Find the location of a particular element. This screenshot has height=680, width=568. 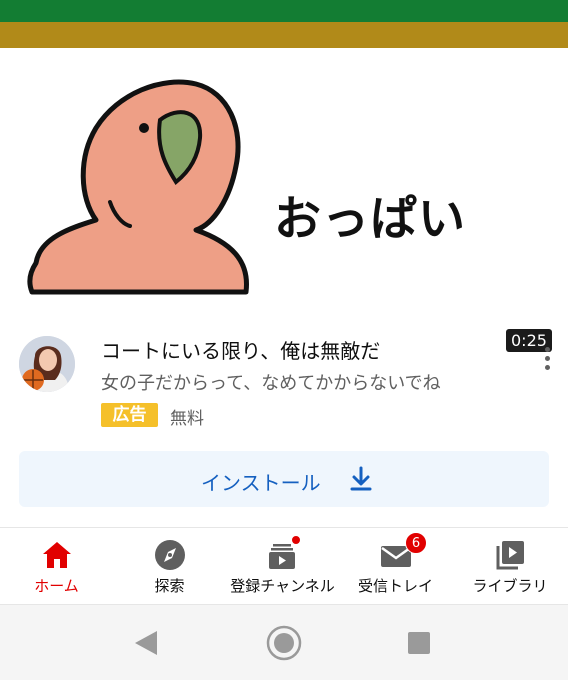

back-icon is located at coordinates (148, 642).